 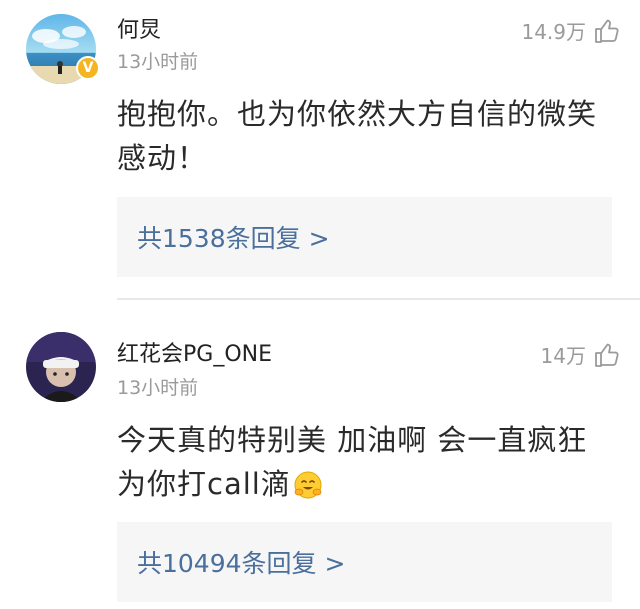 I want to click on verified-v-icon: V, so click(x=88, y=68).